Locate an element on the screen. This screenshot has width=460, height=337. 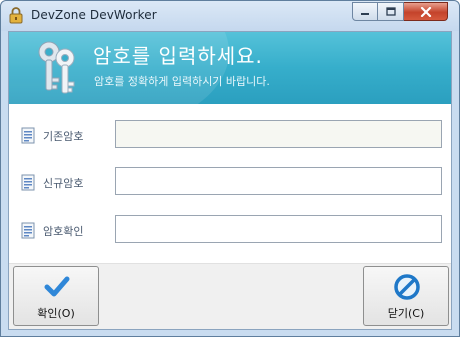
minimize-button is located at coordinates (365, 11).